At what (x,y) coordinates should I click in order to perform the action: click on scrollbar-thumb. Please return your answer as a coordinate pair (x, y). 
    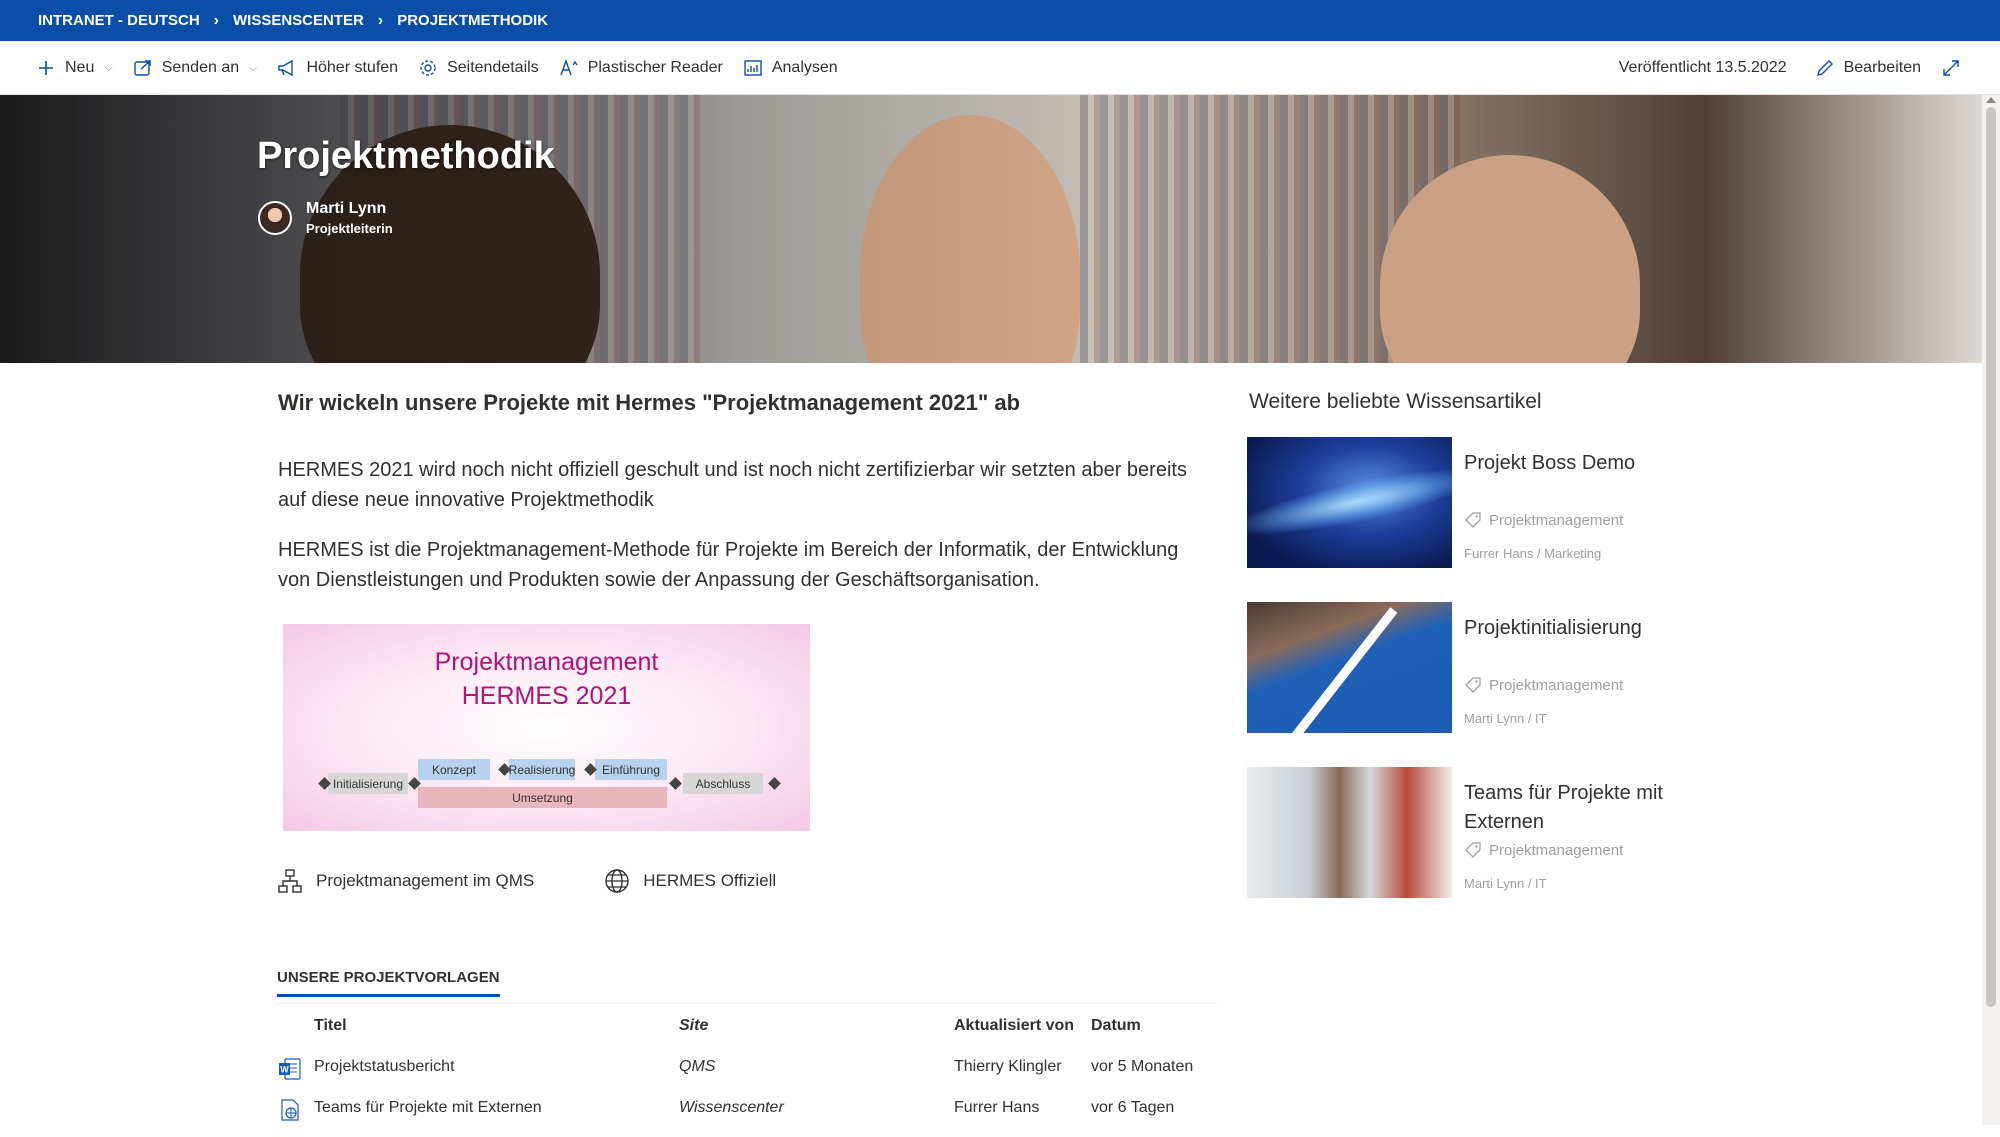
    Looking at the image, I should click on (1991, 557).